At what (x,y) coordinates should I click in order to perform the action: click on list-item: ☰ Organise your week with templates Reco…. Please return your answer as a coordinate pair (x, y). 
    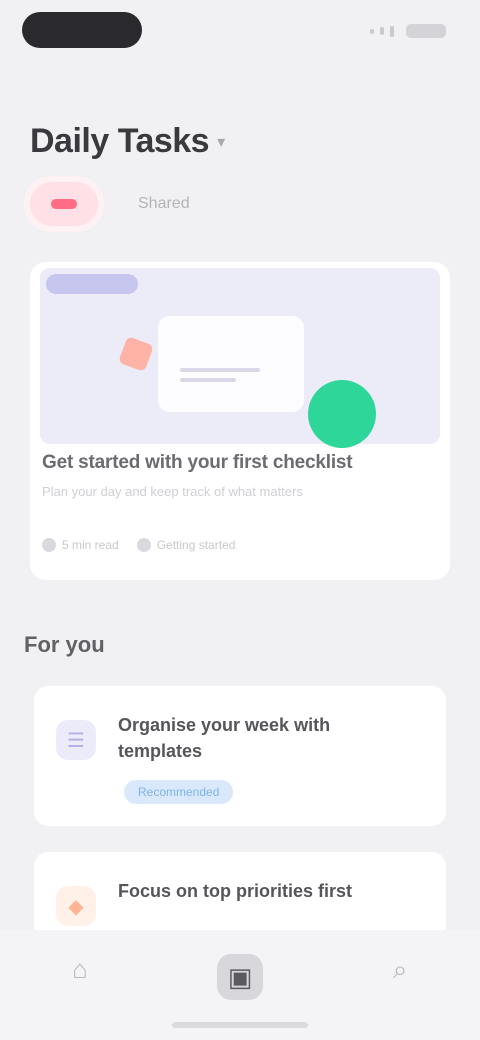
    Looking at the image, I should click on (240, 756).